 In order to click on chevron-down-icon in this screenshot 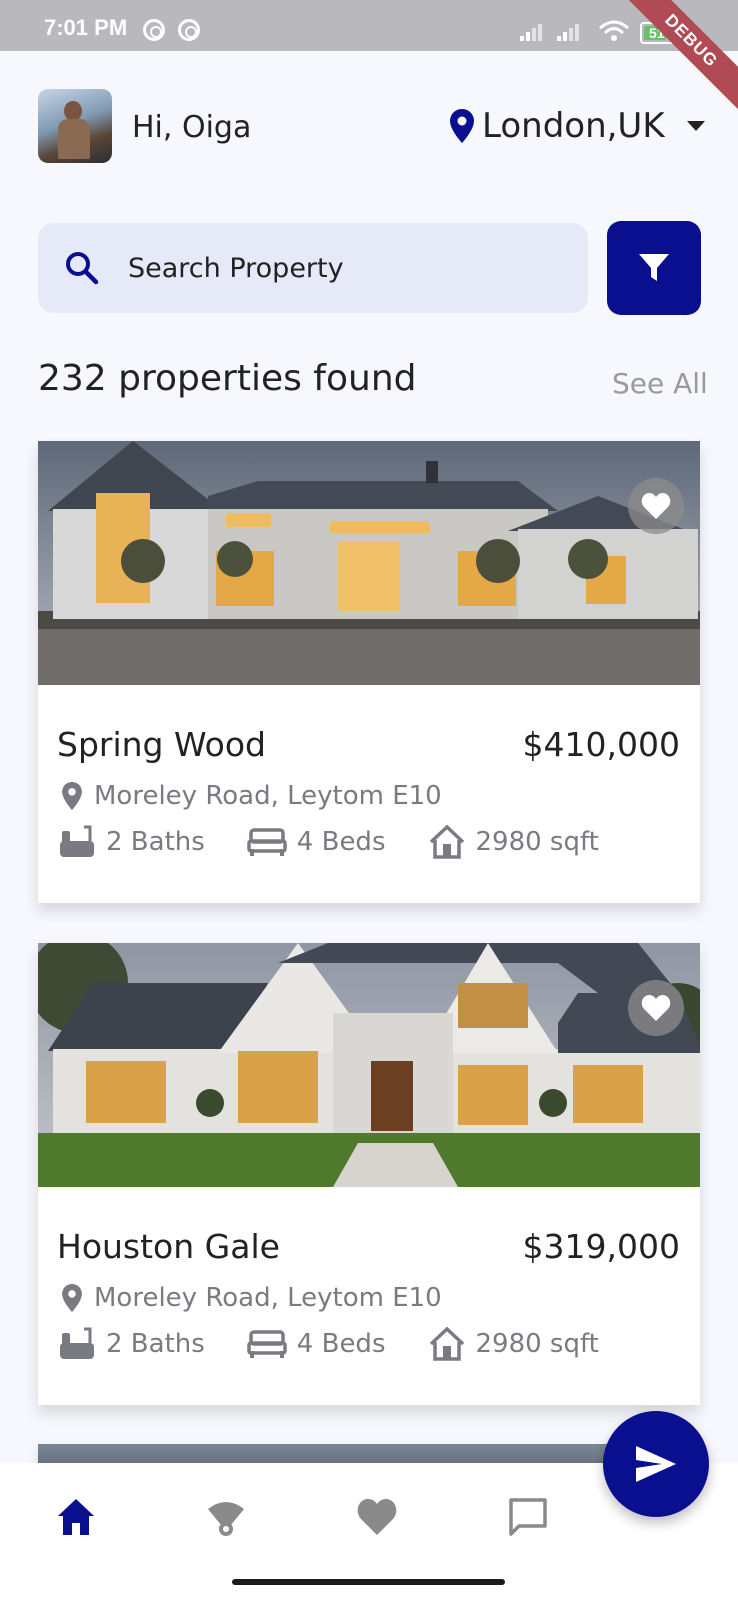, I will do `click(695, 126)`.